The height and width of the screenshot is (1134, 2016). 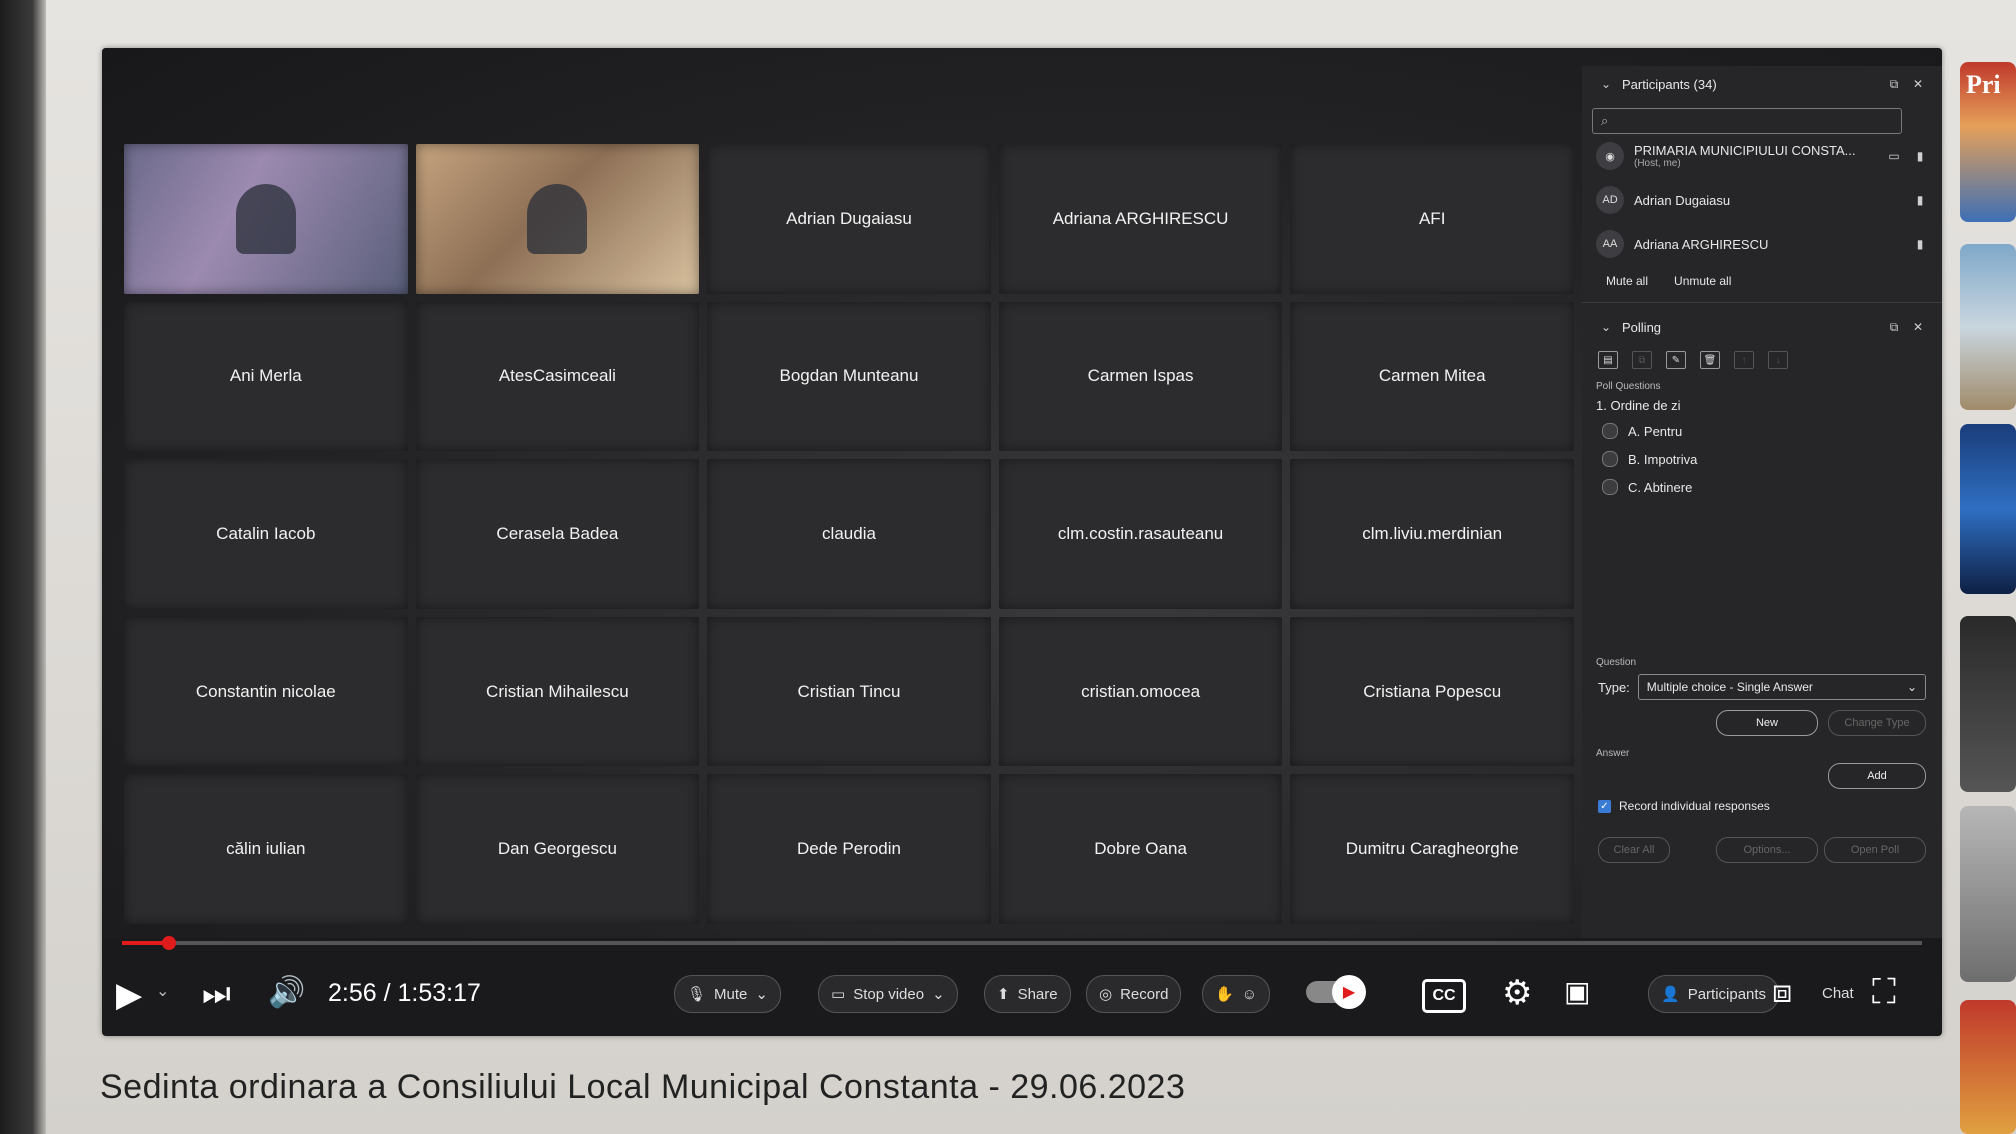 What do you see at coordinates (168, 943) in the screenshot?
I see `progress-scrubber` at bounding box center [168, 943].